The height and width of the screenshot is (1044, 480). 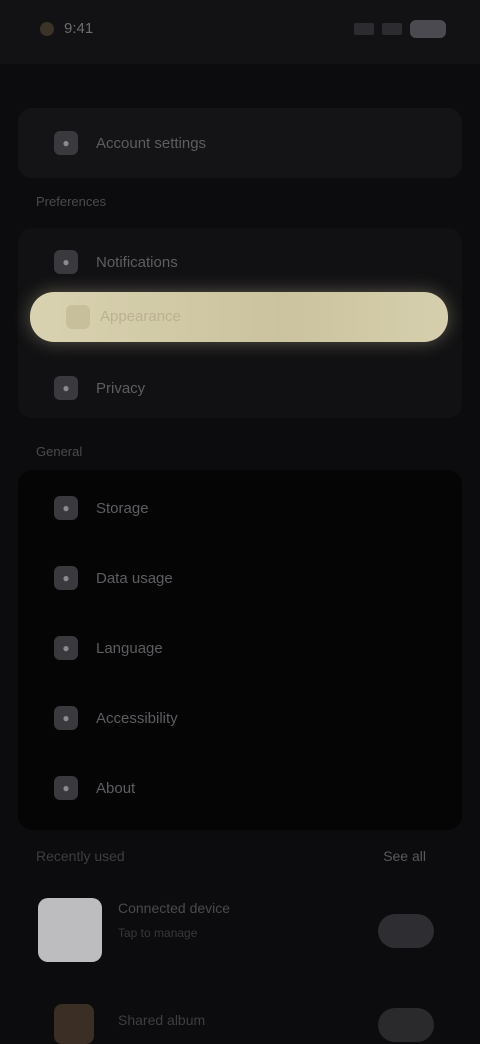 I want to click on device-thumbnail, so click(x=70, y=930).